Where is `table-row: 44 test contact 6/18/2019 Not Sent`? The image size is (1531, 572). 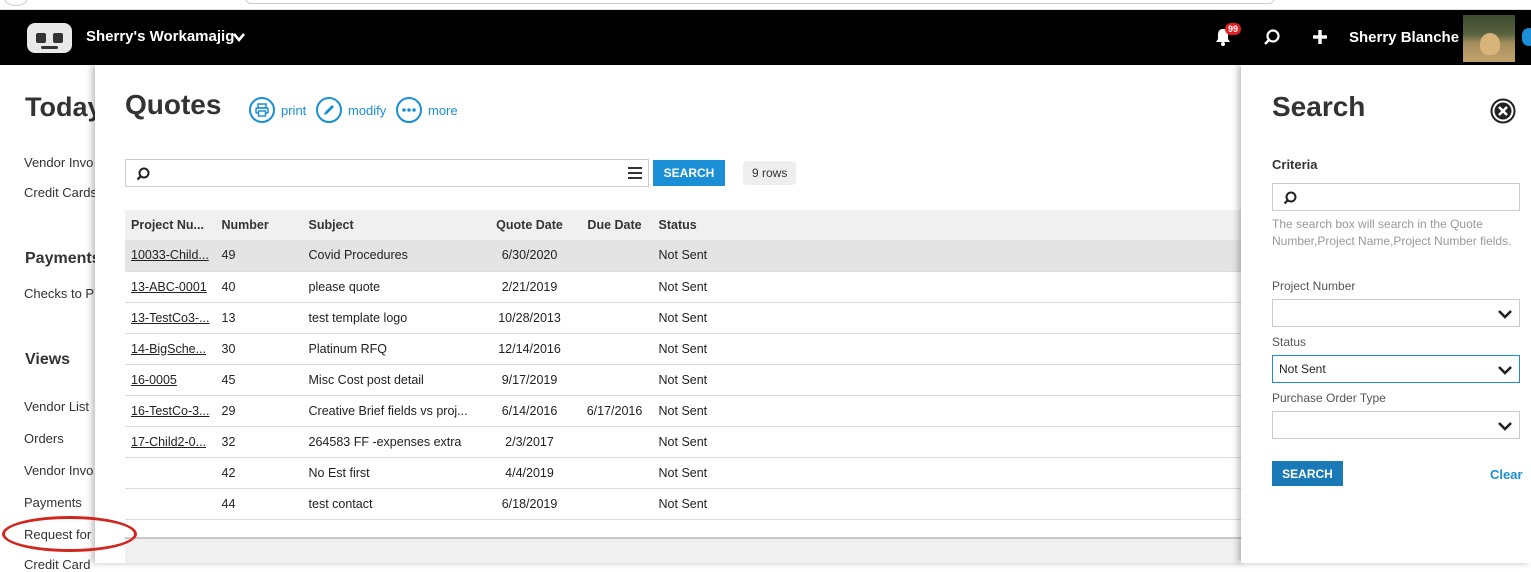 table-row: 44 test contact 6/18/2019 Not Sent is located at coordinates (685, 504).